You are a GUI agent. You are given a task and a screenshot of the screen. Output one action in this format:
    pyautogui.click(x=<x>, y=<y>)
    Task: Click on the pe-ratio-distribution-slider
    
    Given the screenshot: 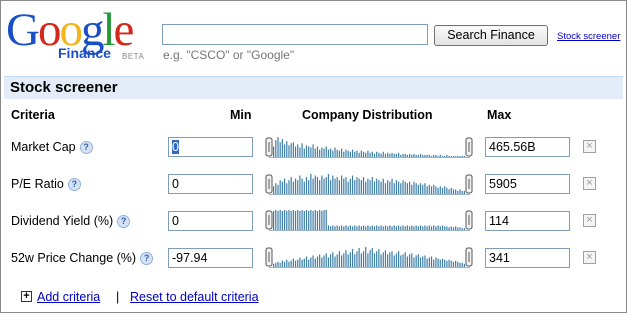 What is the action you would take?
    pyautogui.click(x=369, y=184)
    